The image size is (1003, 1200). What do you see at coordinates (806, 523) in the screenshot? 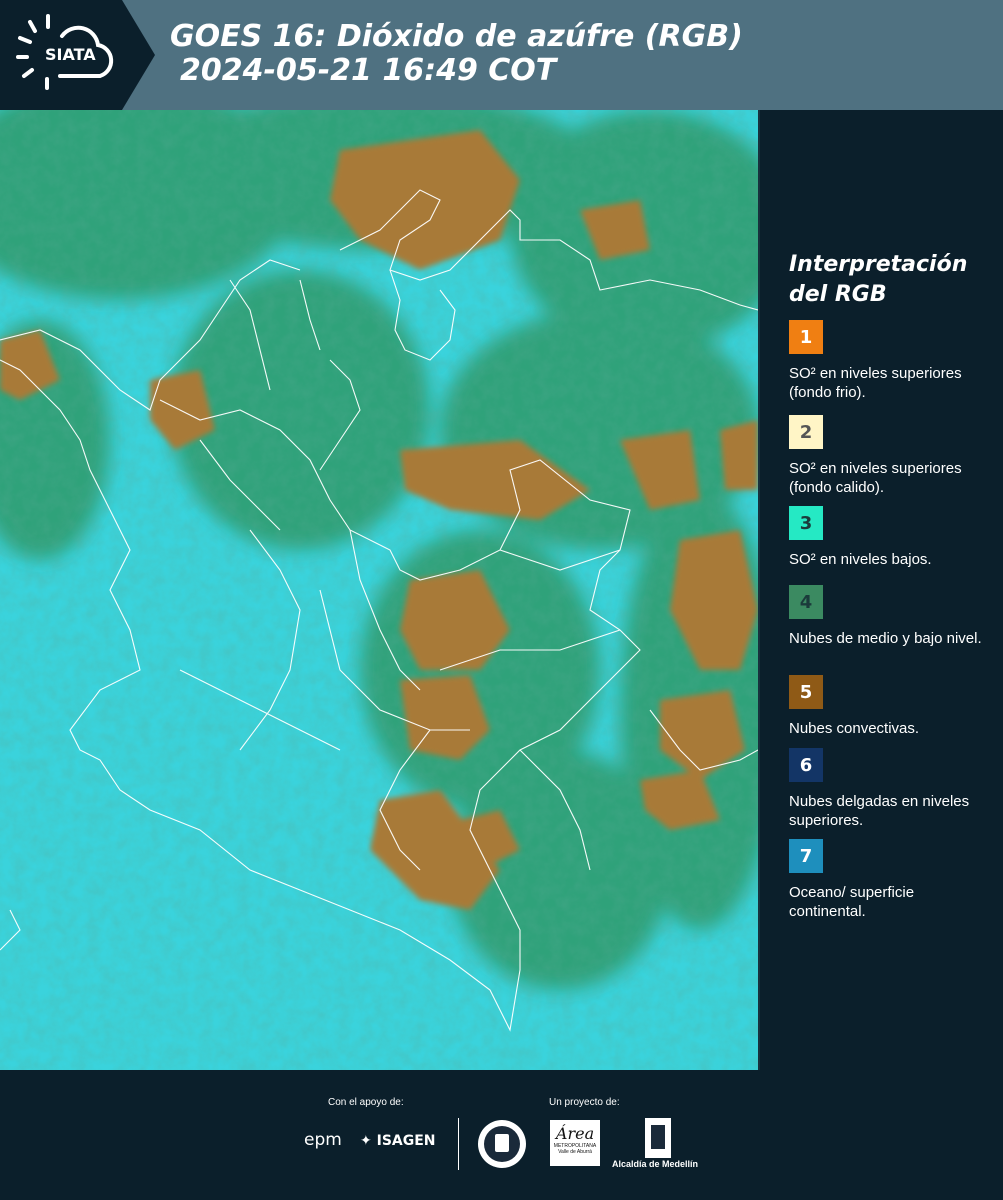
I see `legend-swatch: 3` at bounding box center [806, 523].